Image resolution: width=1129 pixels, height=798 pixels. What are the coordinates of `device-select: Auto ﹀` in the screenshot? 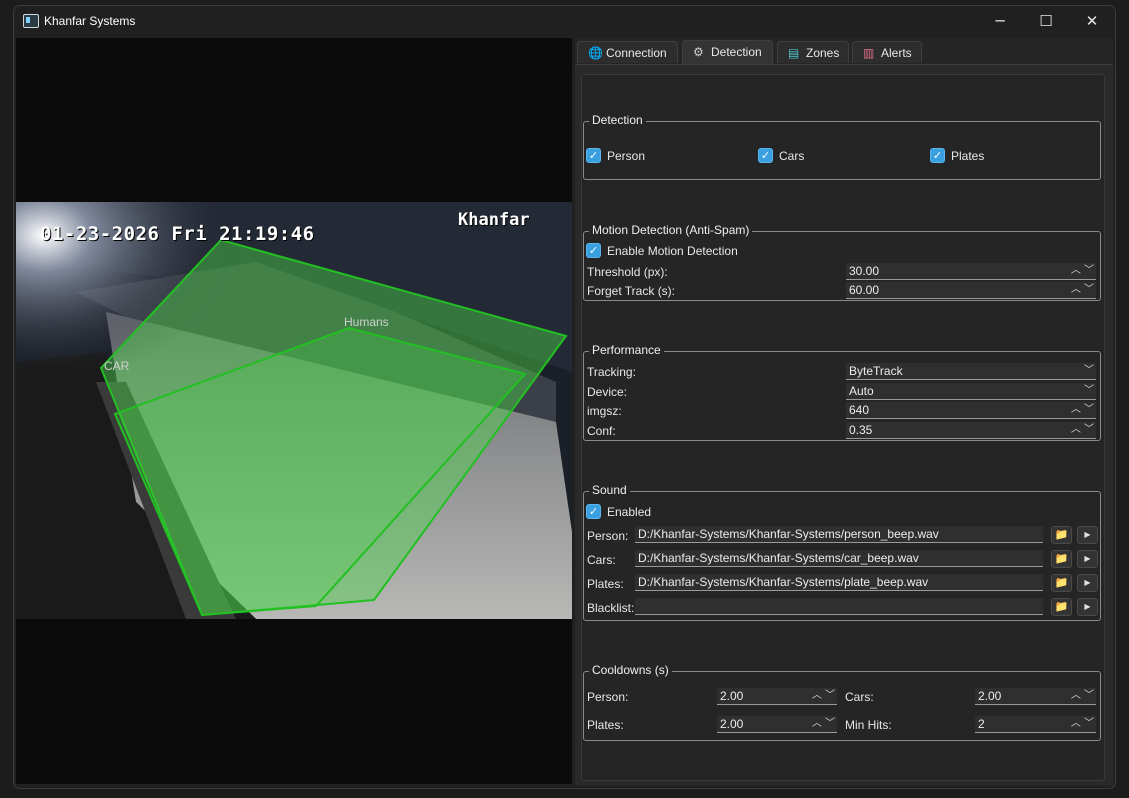 It's located at (971, 391).